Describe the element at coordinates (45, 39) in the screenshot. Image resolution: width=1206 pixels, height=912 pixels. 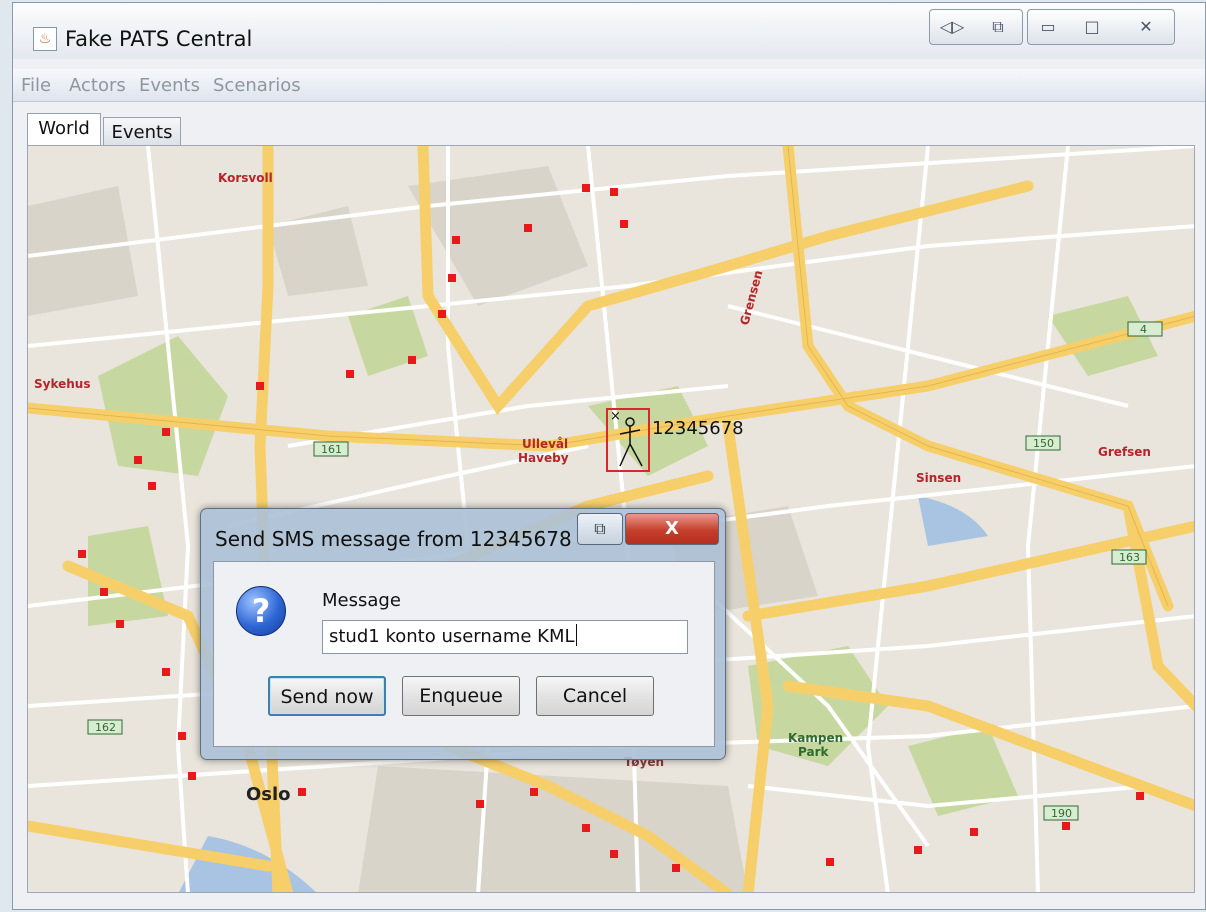
I see `java-app-icon: ♨` at that location.